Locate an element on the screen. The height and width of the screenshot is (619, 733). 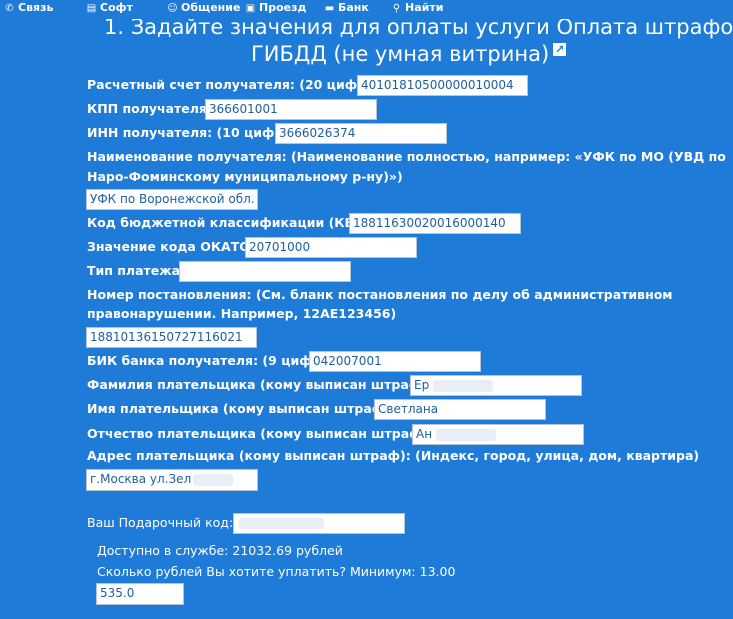
amount-input: 535.0 is located at coordinates (140, 594).